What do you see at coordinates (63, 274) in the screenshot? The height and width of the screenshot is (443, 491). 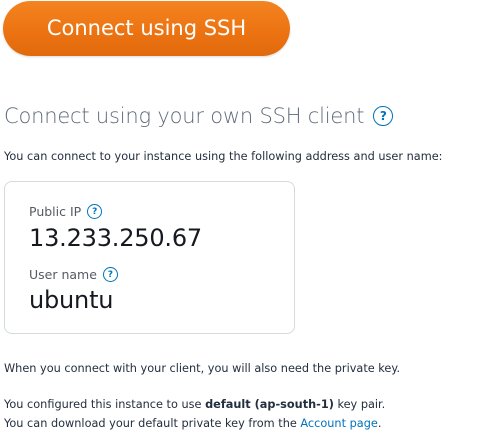 I see `user-name-label: User name` at bounding box center [63, 274].